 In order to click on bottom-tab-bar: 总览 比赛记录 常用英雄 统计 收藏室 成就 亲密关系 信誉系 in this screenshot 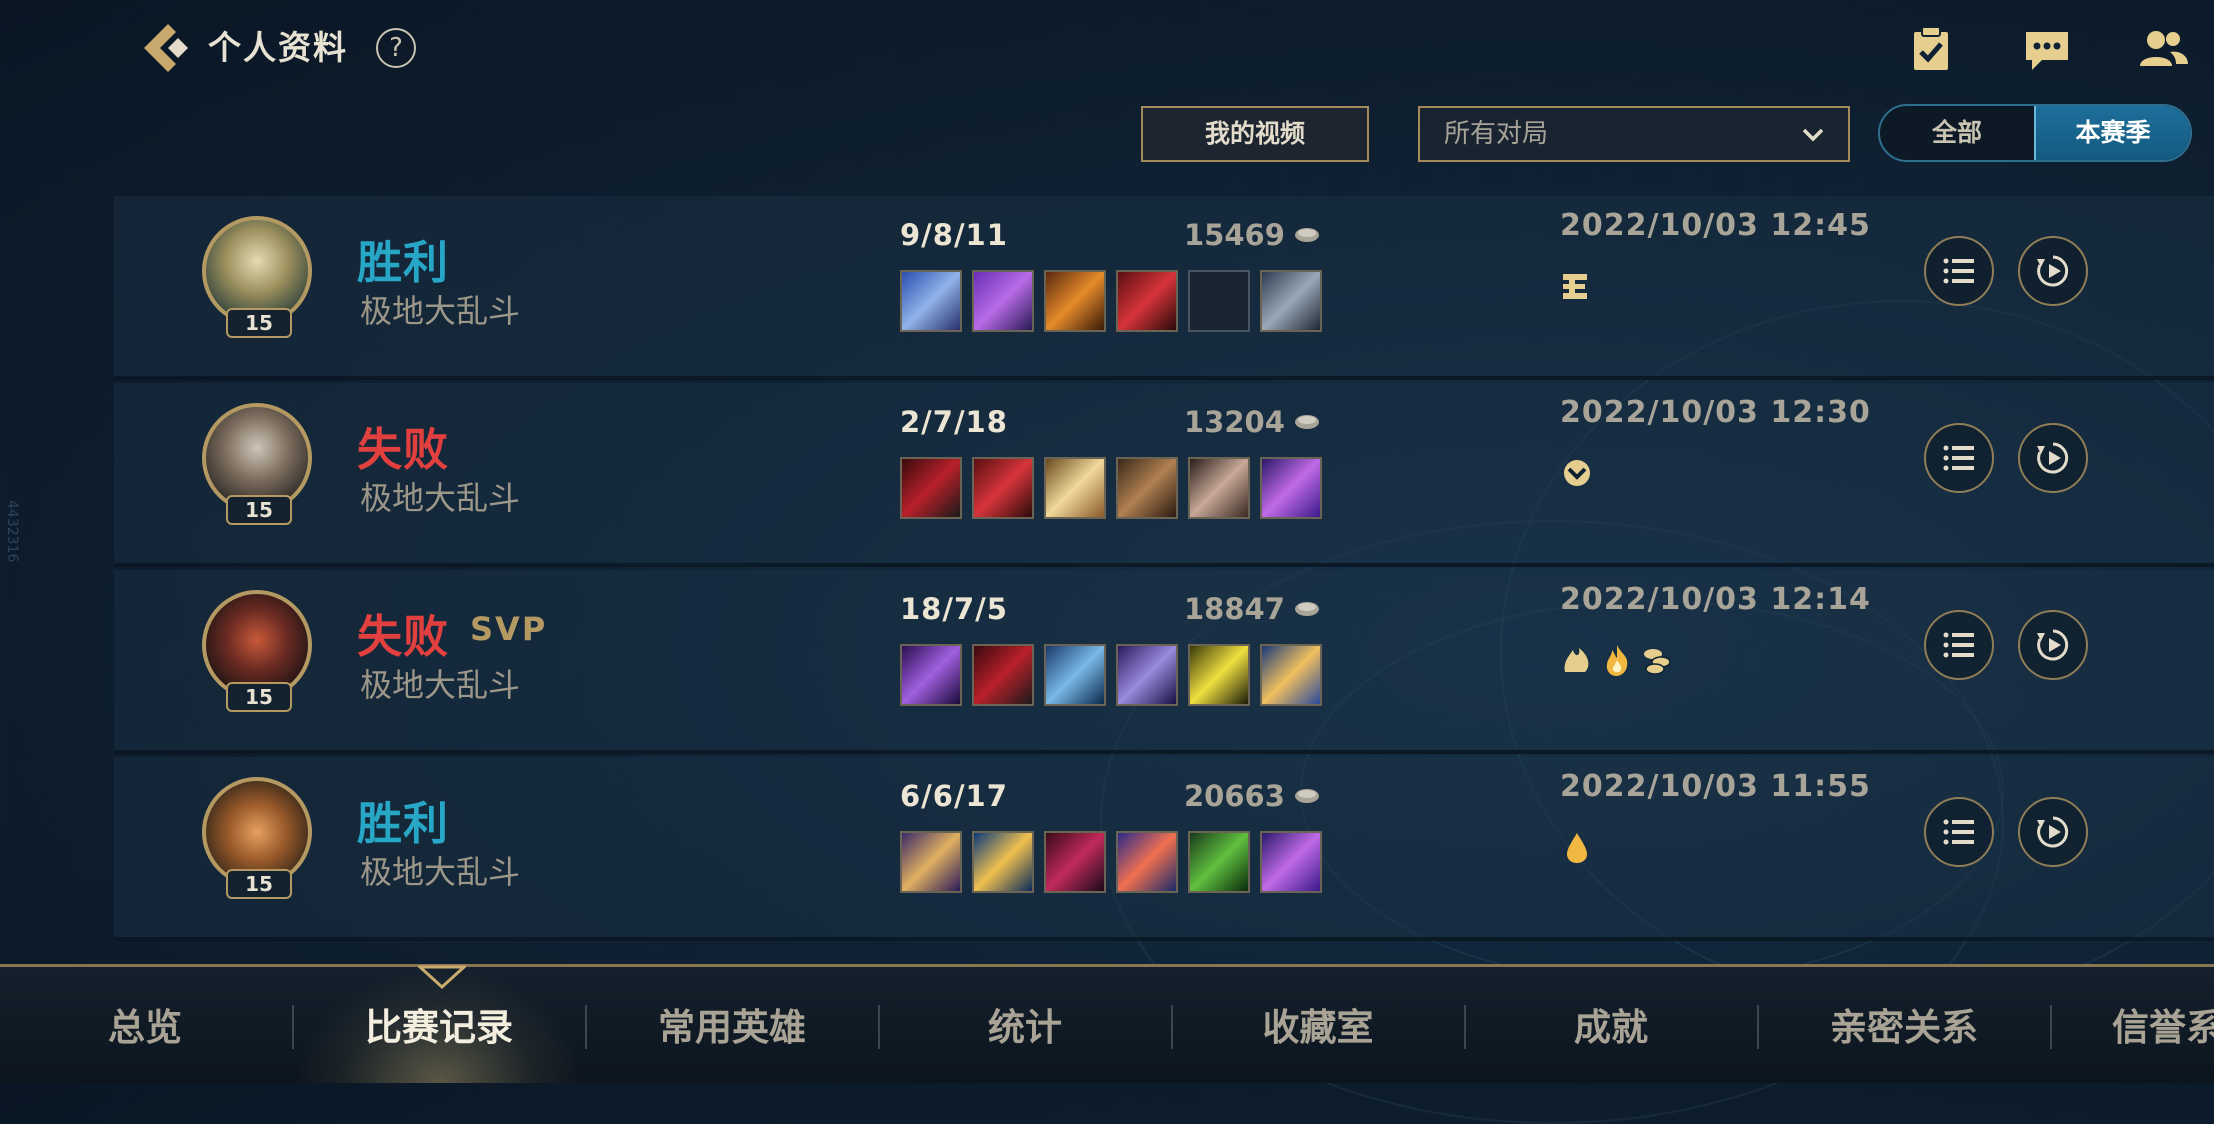, I will do `click(1107, 1023)`.